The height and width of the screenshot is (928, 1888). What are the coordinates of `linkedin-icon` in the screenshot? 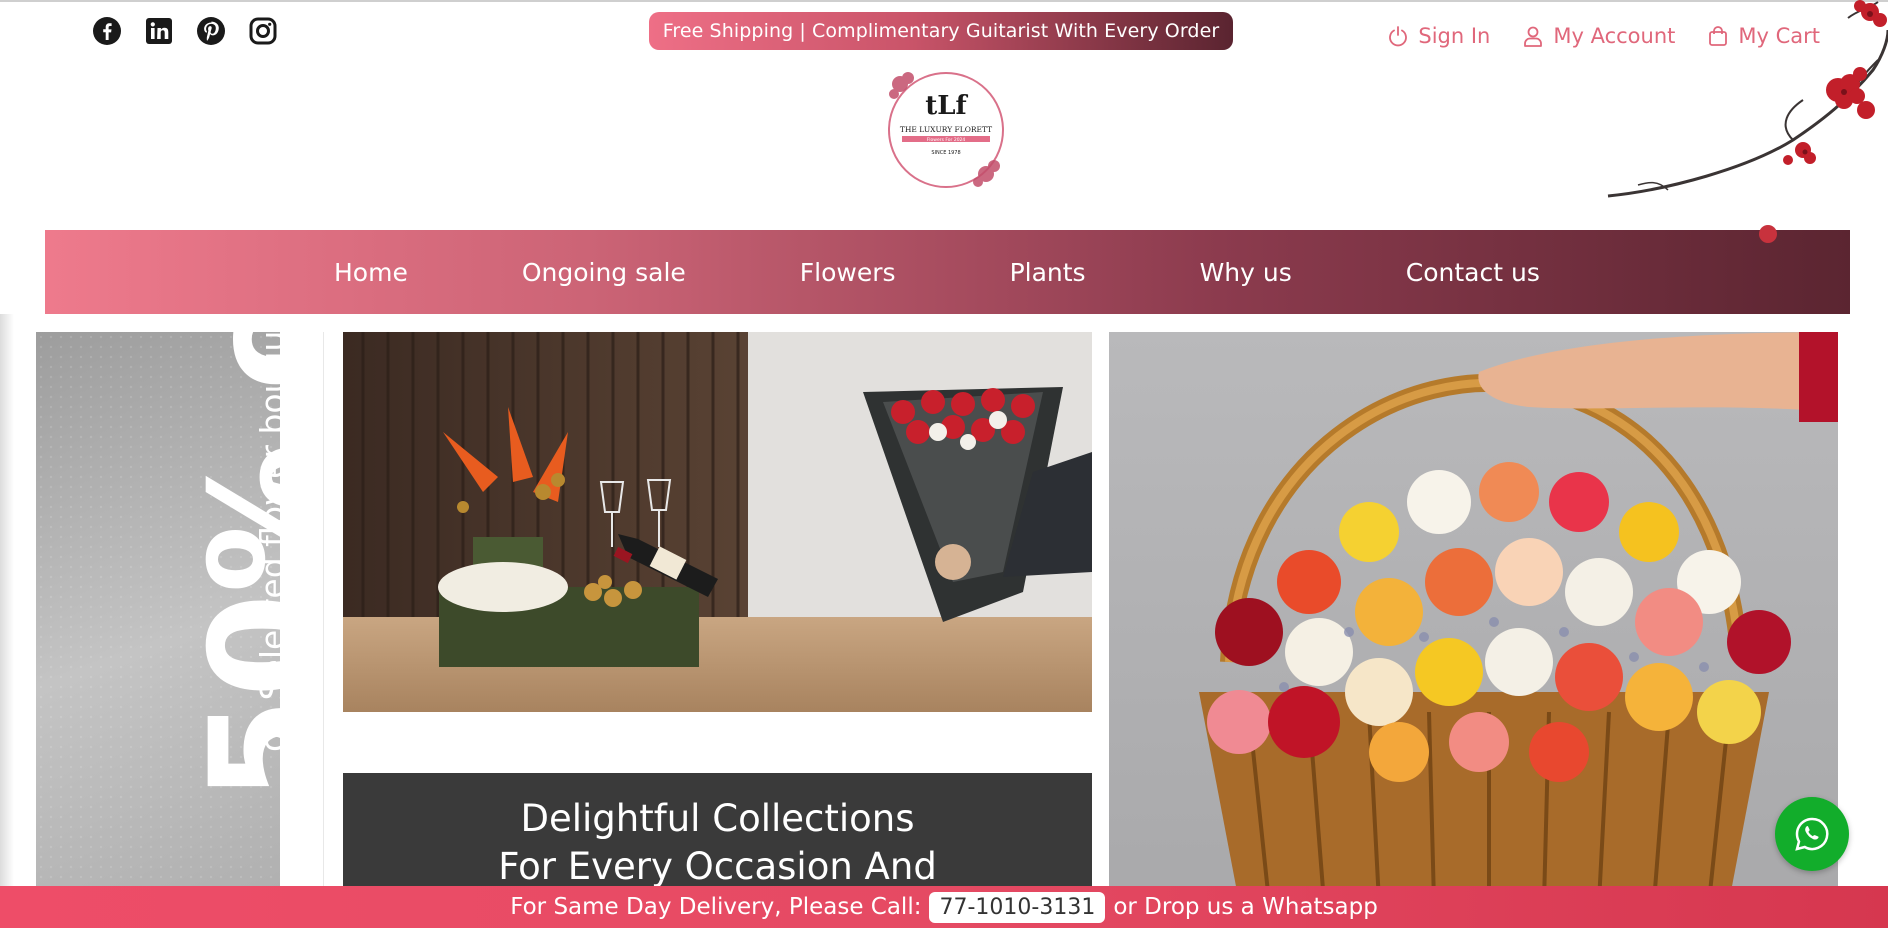 It's located at (159, 31).